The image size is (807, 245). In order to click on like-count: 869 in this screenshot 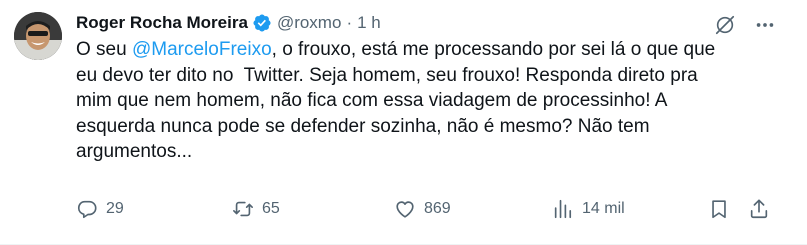, I will do `click(437, 208)`.